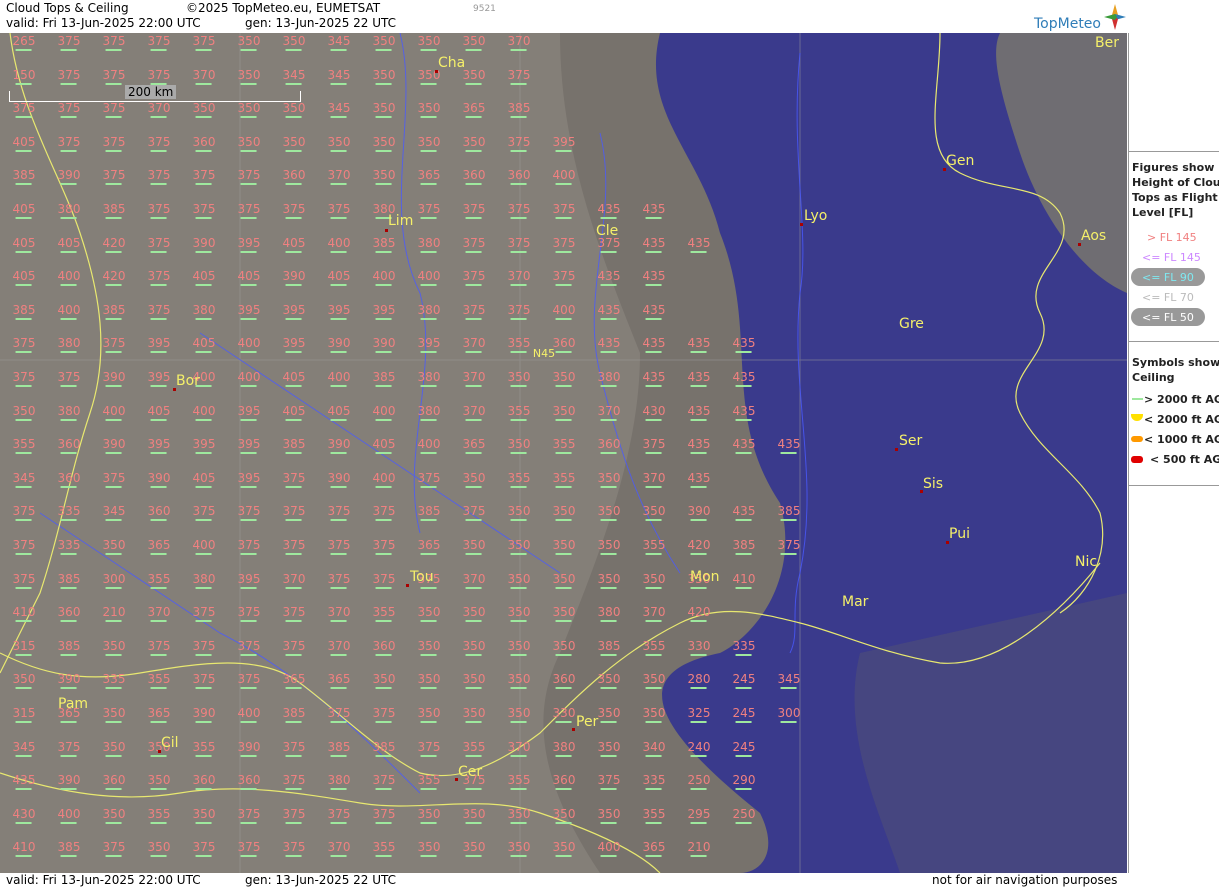  What do you see at coordinates (947, 542) in the screenshot?
I see `city-marker` at bounding box center [947, 542].